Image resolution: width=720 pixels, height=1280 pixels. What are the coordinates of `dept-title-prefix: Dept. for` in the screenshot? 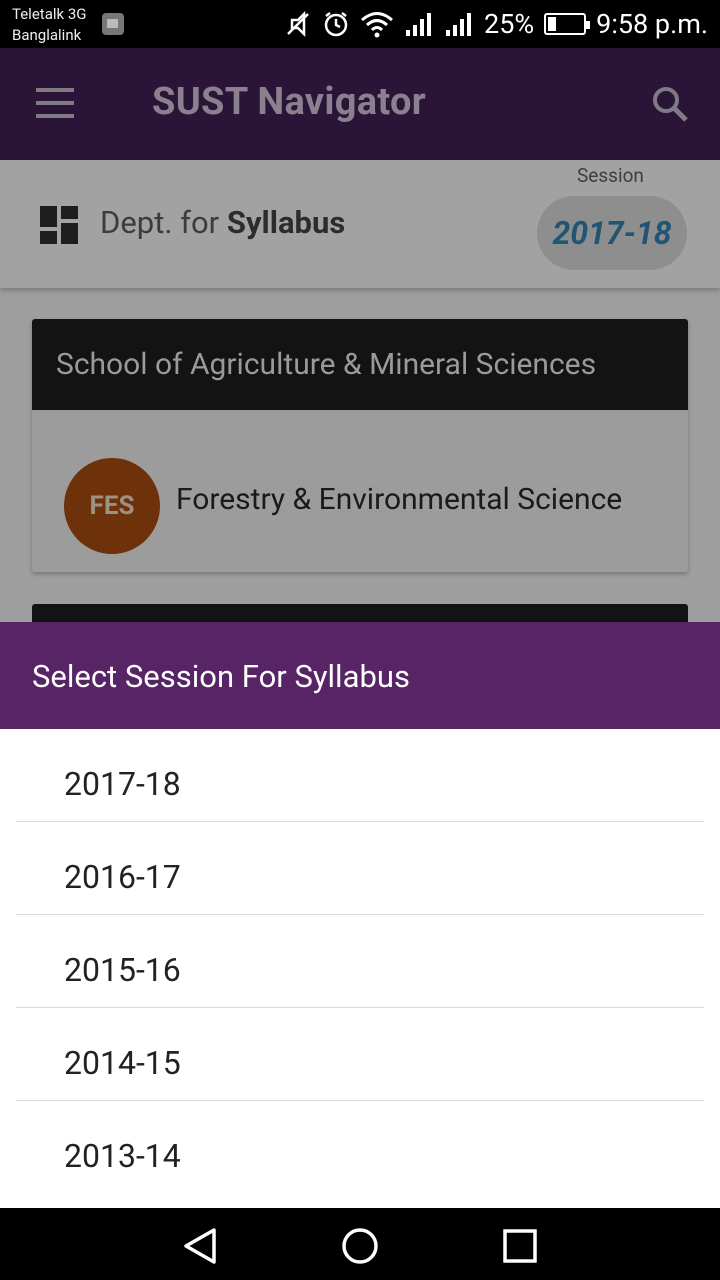 It's located at (160, 222).